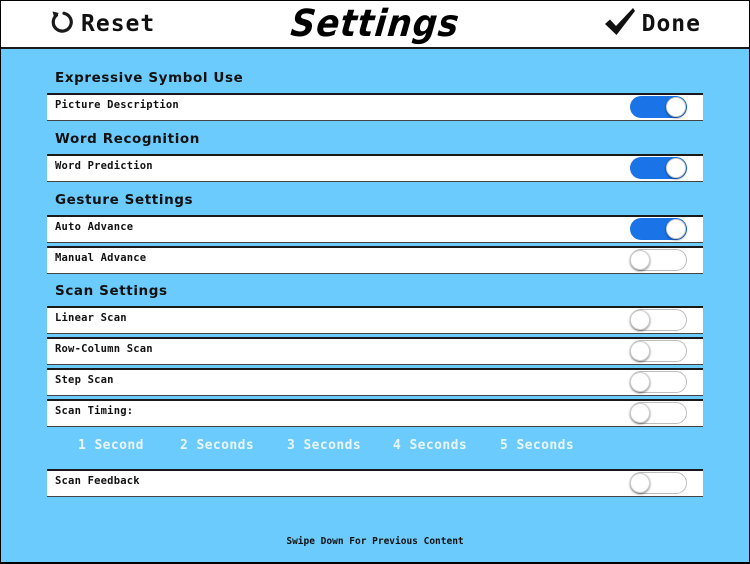 The image size is (750, 564). What do you see at coordinates (118, 24) in the screenshot?
I see `reset-label: Reset` at bounding box center [118, 24].